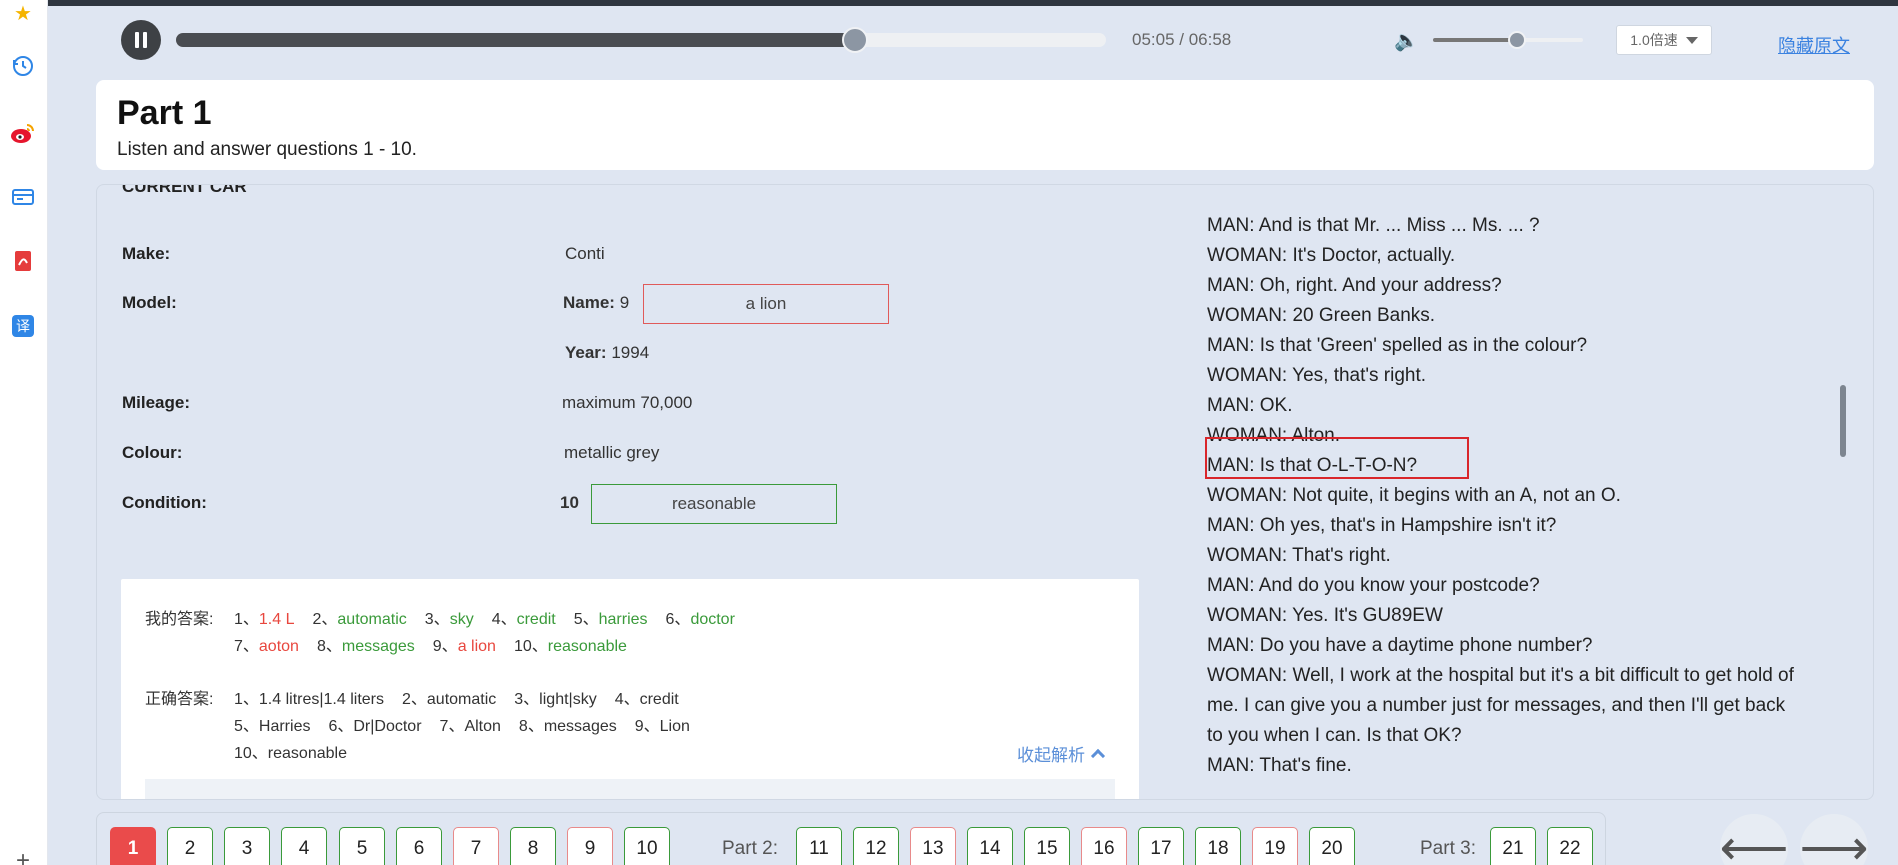 The image size is (1898, 865). Describe the element at coordinates (641, 40) in the screenshot. I see `progress-track` at that location.